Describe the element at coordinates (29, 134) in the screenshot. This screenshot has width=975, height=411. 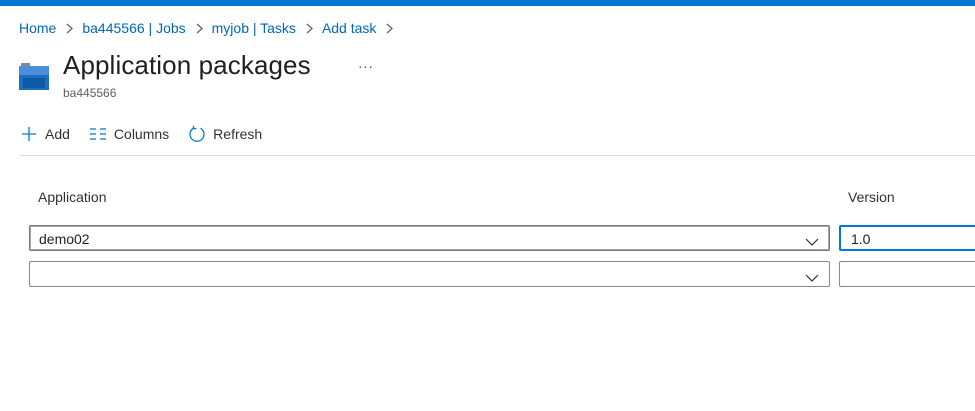
I see `plus-icon` at that location.